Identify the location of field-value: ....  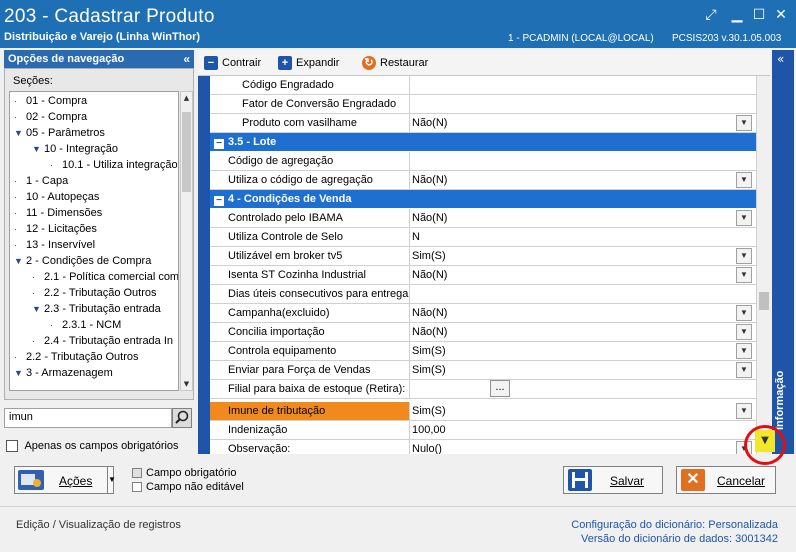
(583, 389).